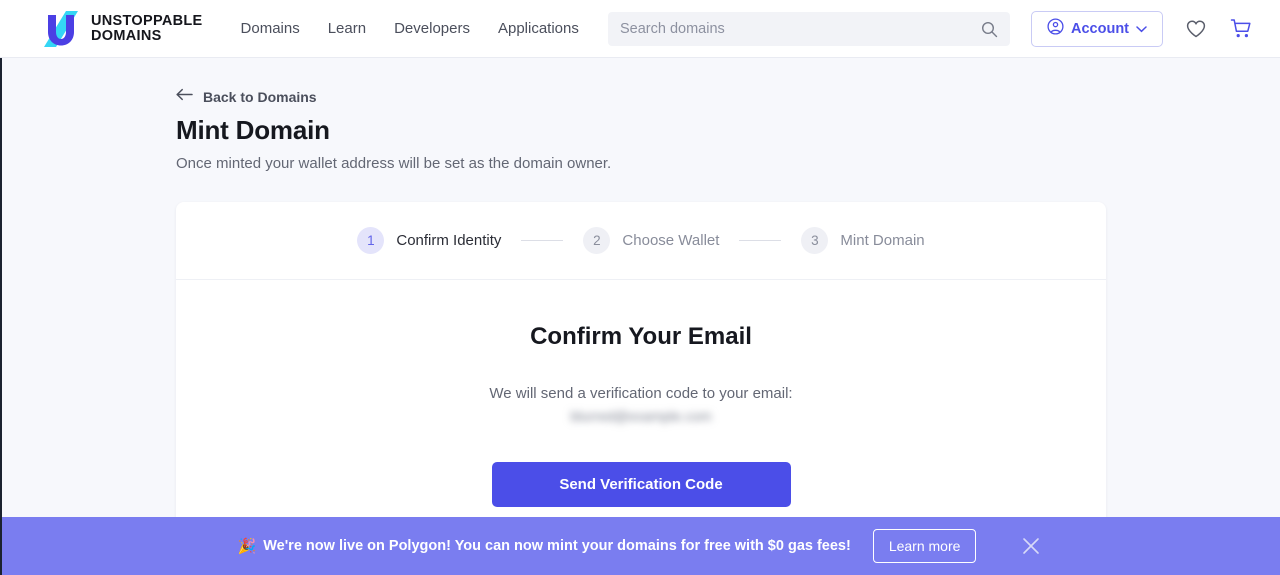  I want to click on shopping-cart-icon, so click(1241, 32).